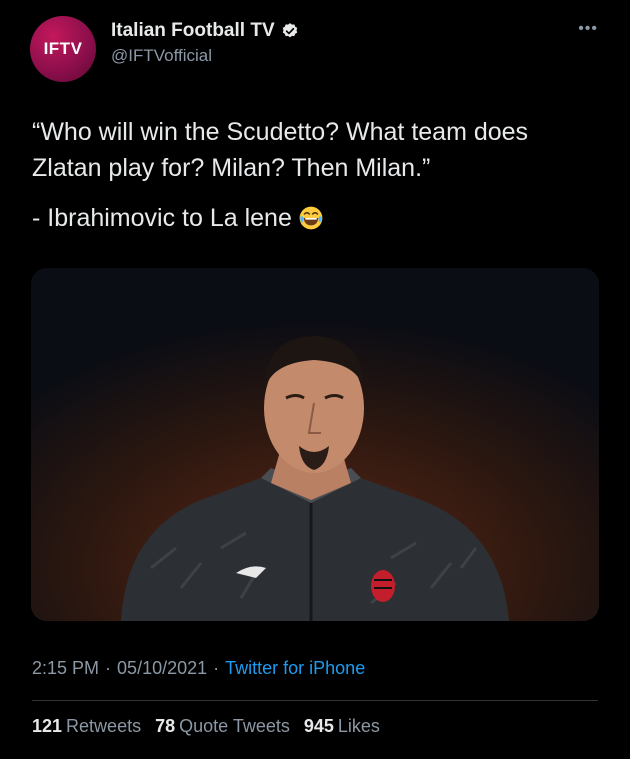 The height and width of the screenshot is (759, 630). I want to click on retweets-stat: 121 Retweets, so click(86, 726).